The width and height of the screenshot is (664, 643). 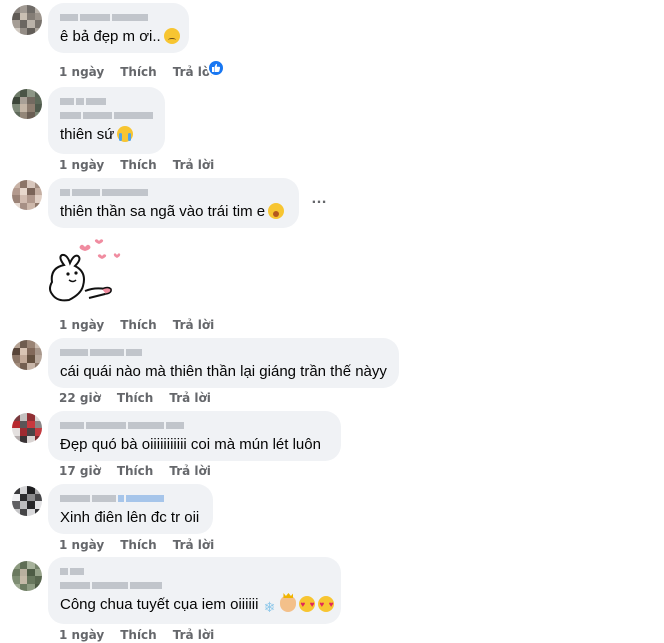 What do you see at coordinates (87, 134) in the screenshot?
I see `comment-text: thiên sứ` at bounding box center [87, 134].